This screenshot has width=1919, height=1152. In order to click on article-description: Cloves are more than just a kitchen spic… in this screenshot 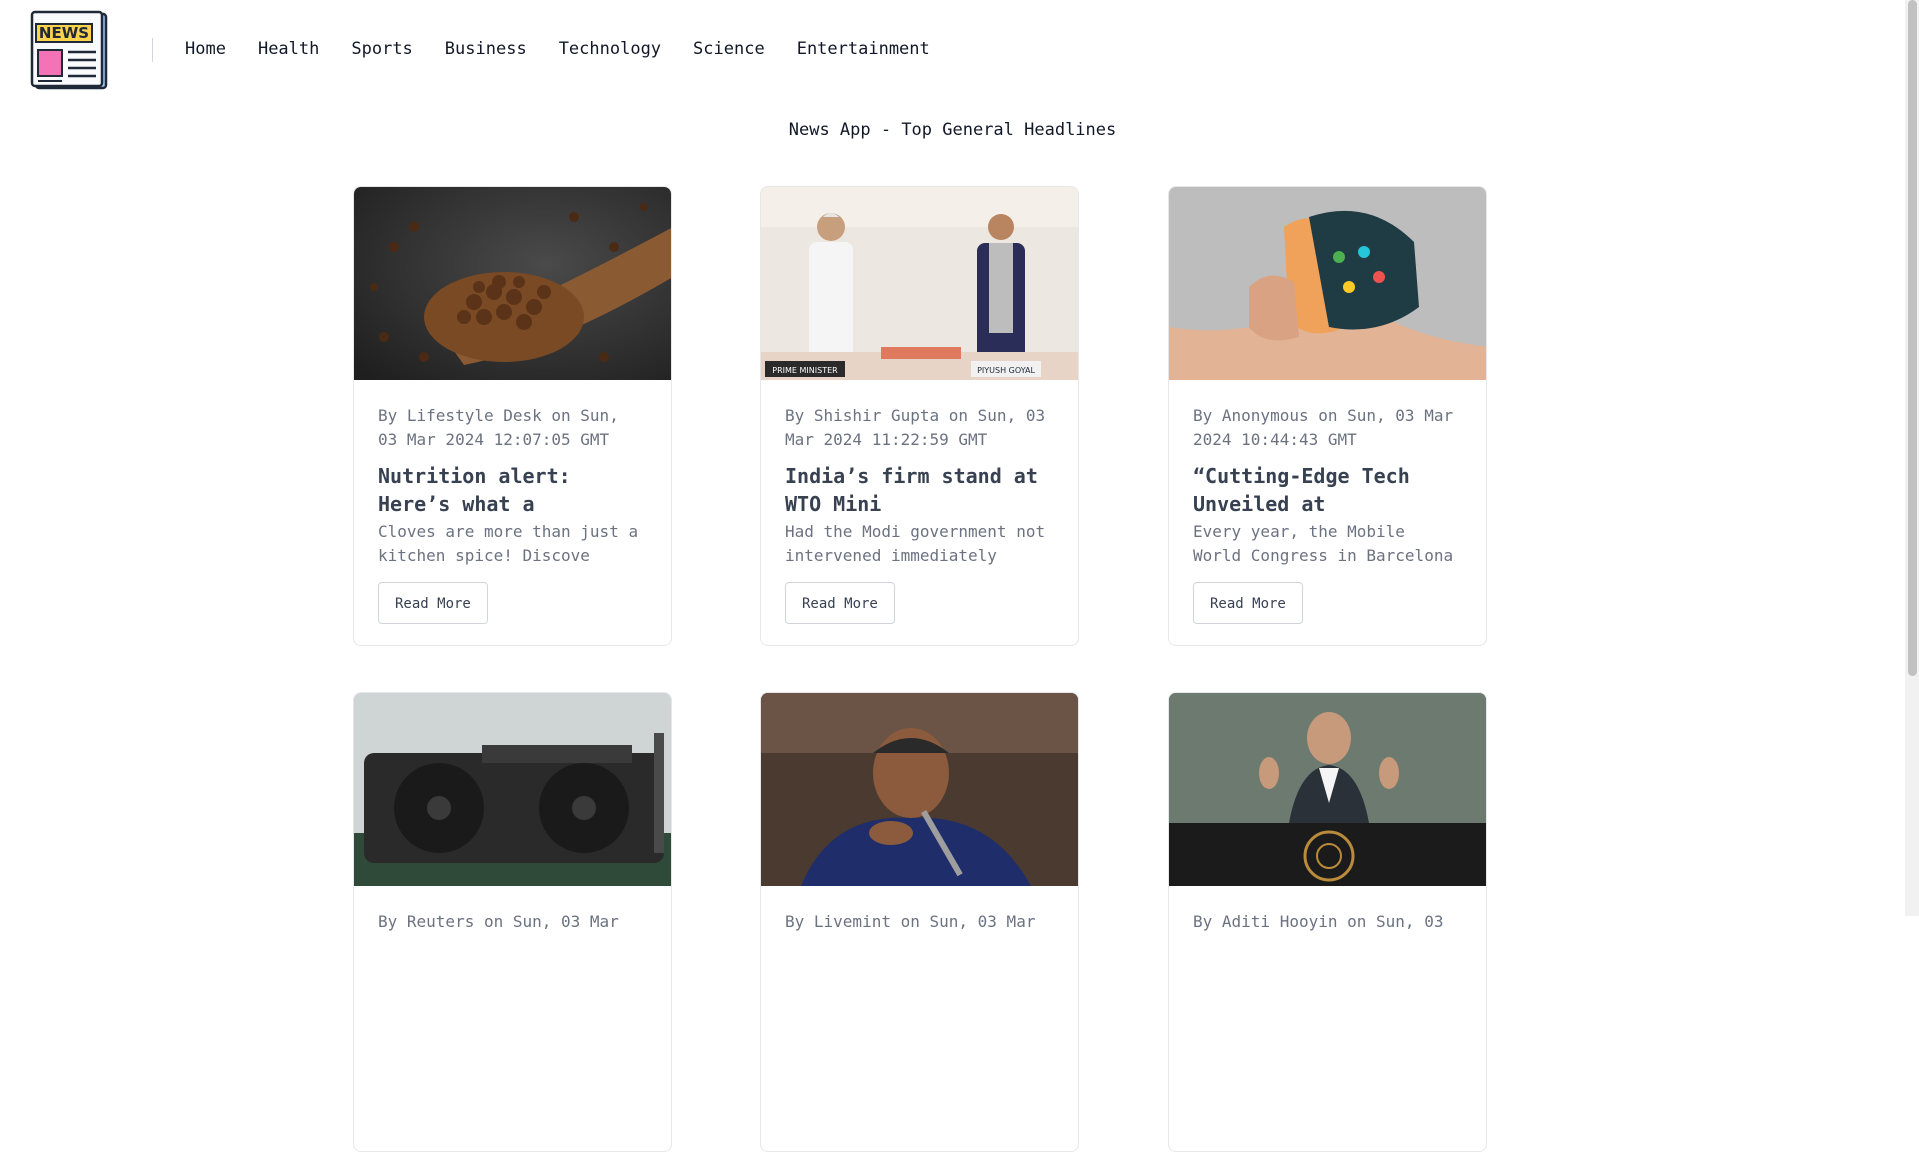, I will do `click(508, 543)`.